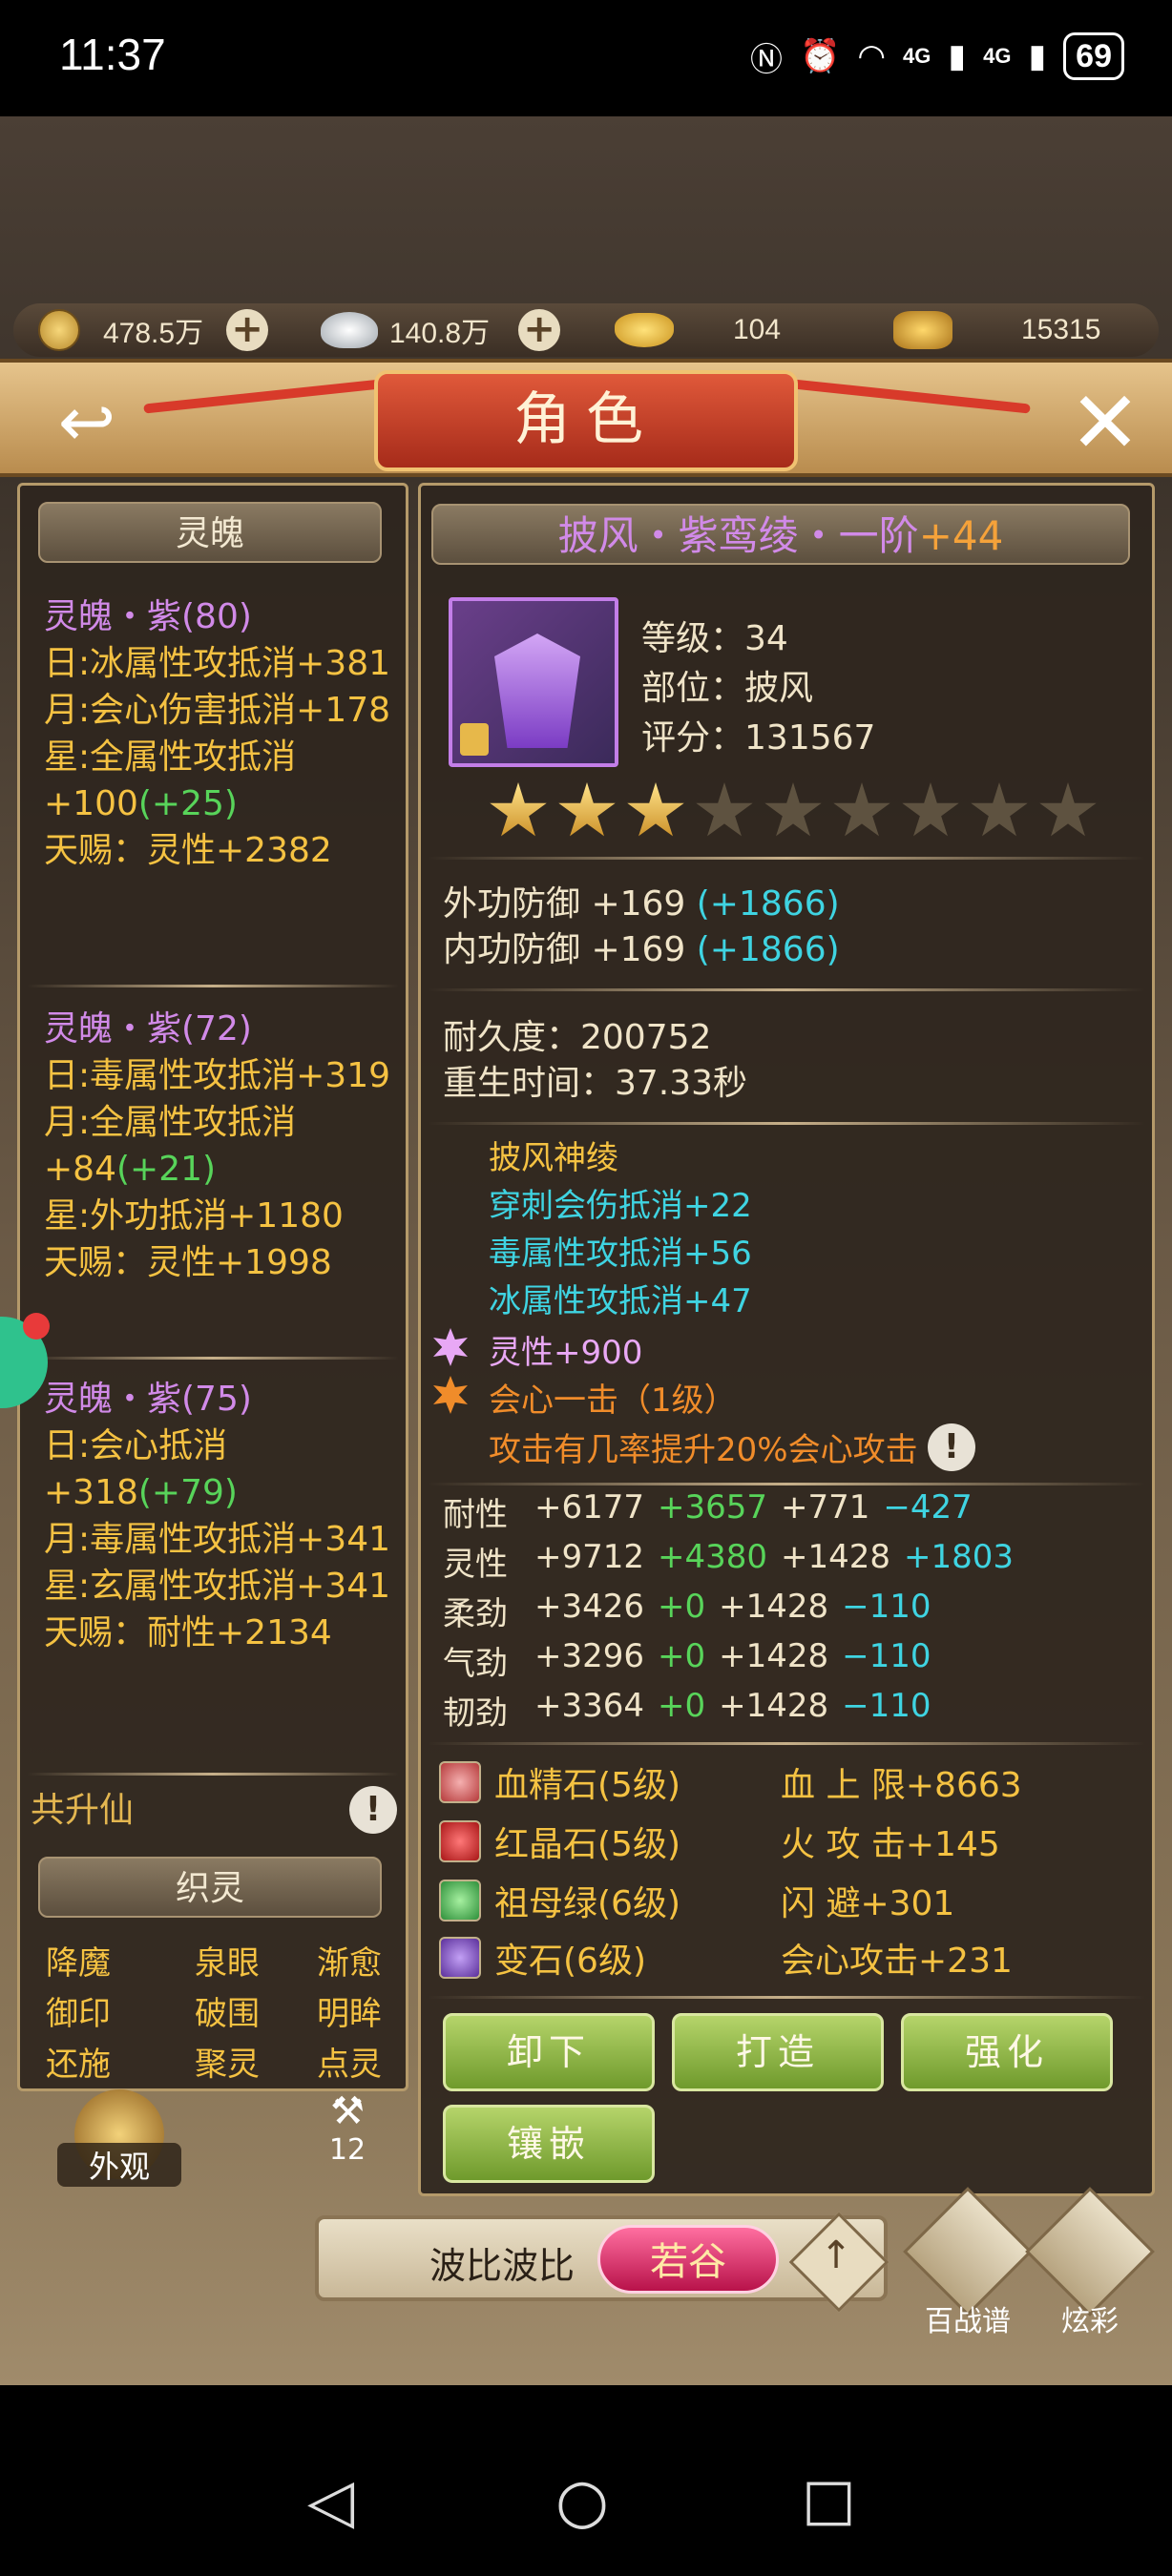  I want to click on enhance-button: 强化, so click(1007, 2052).